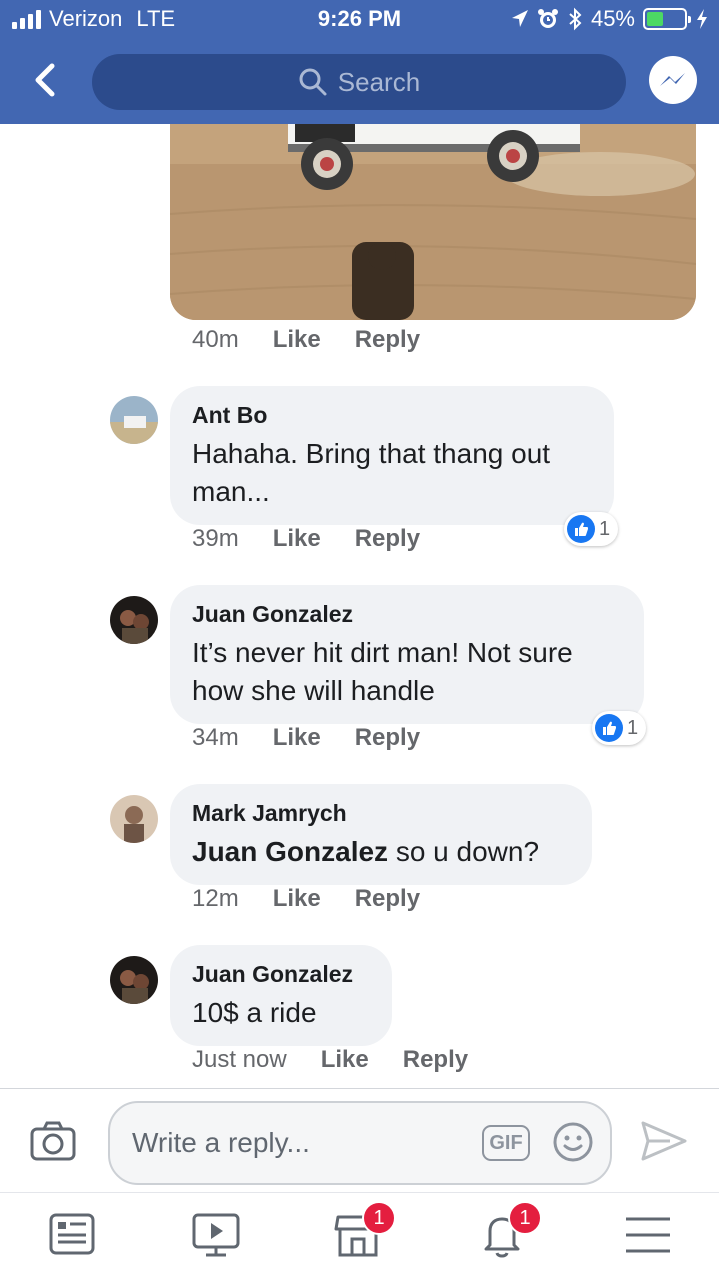 This screenshot has height=1278, width=719. I want to click on send-icon, so click(664, 1141).